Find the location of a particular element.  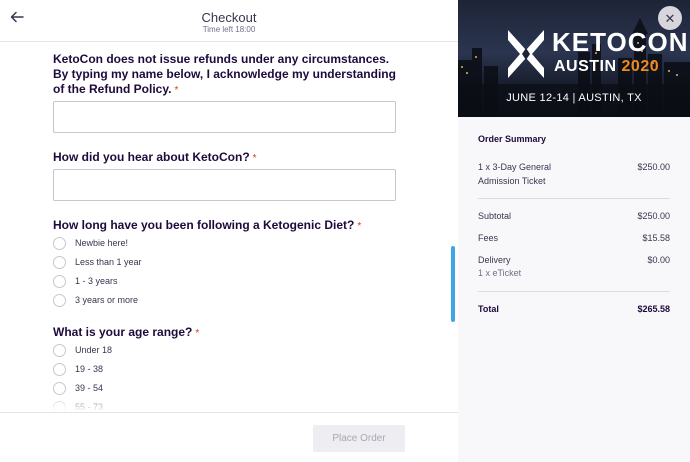

diet-option: 1 - 3 years is located at coordinates (85, 281).